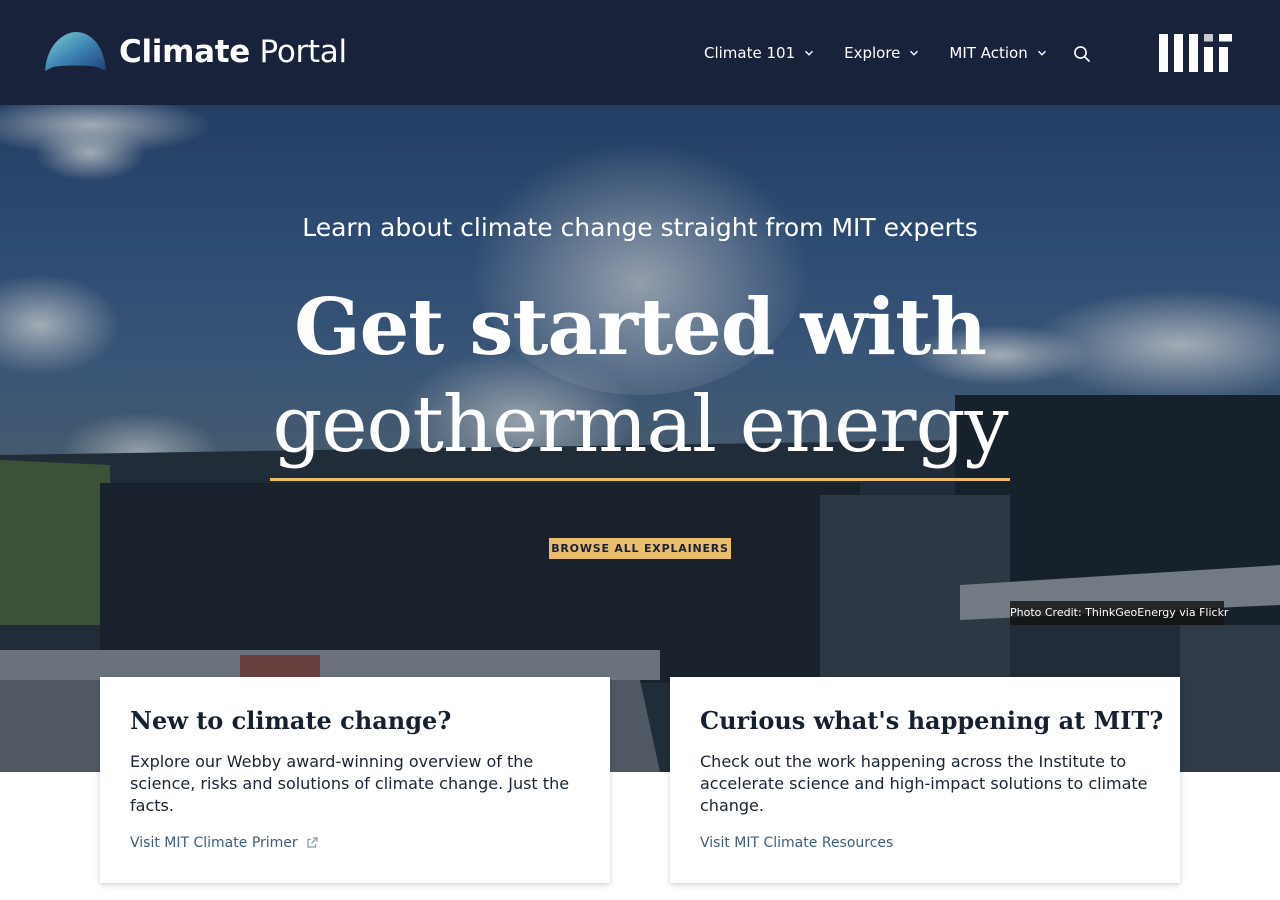 The width and height of the screenshot is (1280, 900). I want to click on climate-portal-logo: Climate Portal, so click(196, 52).